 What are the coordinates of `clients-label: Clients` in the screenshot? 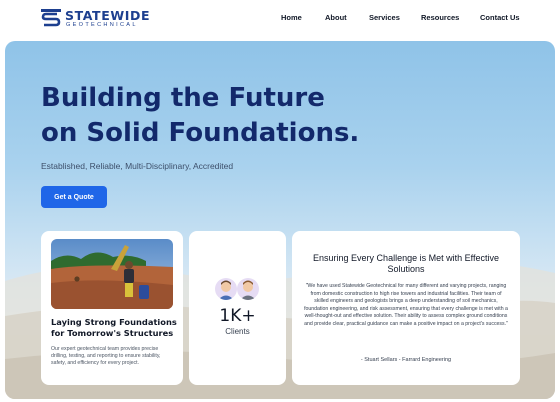 It's located at (237, 331).